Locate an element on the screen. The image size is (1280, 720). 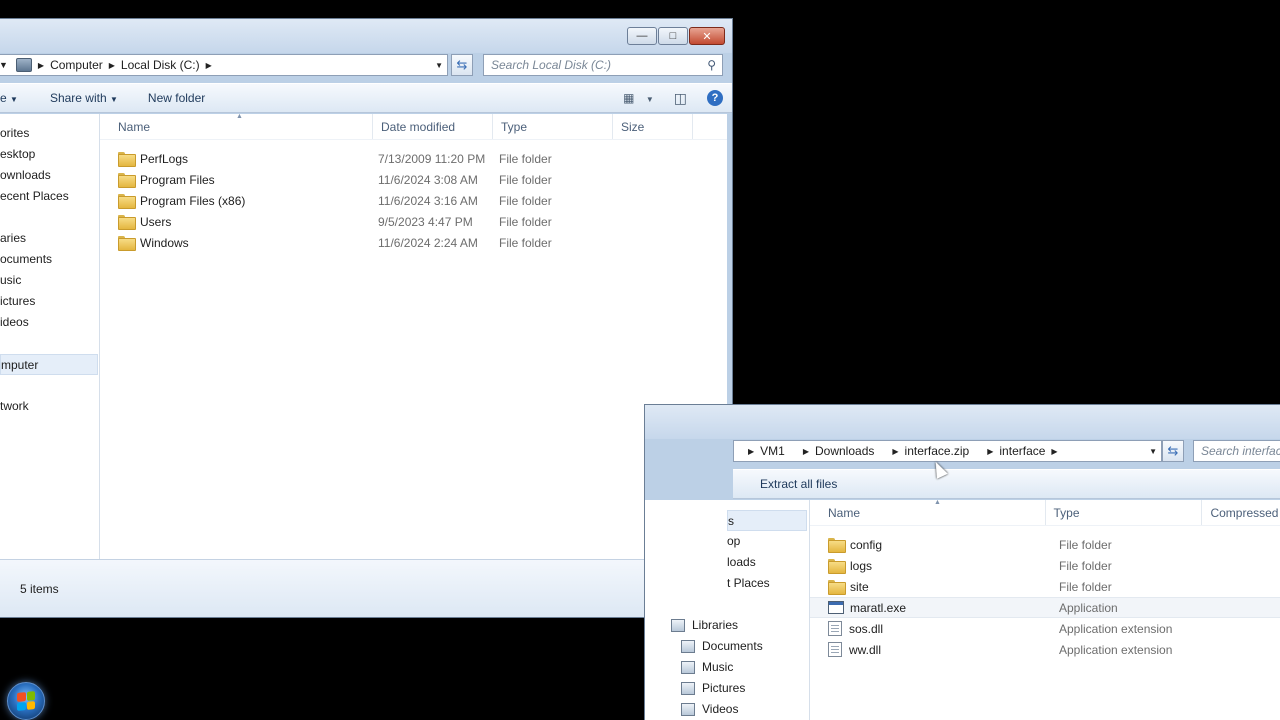
refresh-icon: ⇆ is located at coordinates (462, 64).